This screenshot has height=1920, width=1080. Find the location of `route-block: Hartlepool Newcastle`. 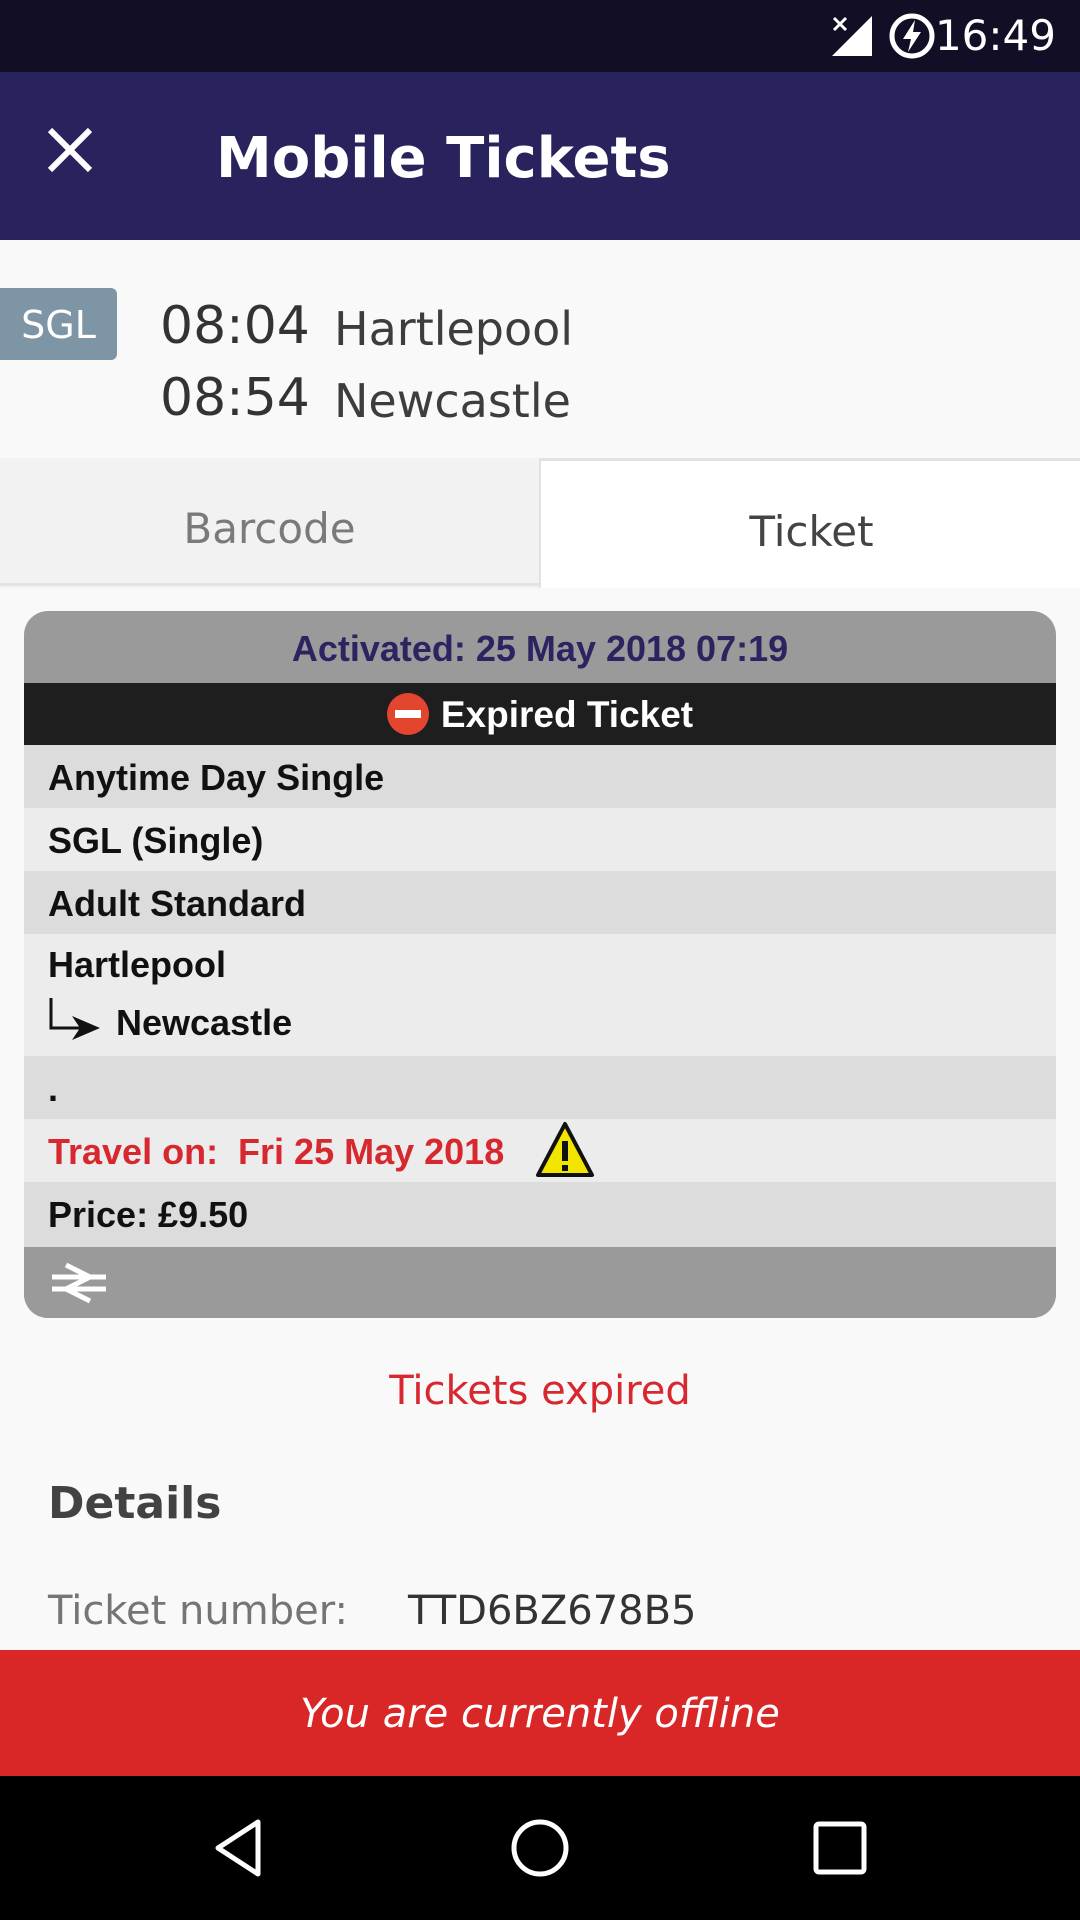

route-block: Hartlepool Newcastle is located at coordinates (540, 995).